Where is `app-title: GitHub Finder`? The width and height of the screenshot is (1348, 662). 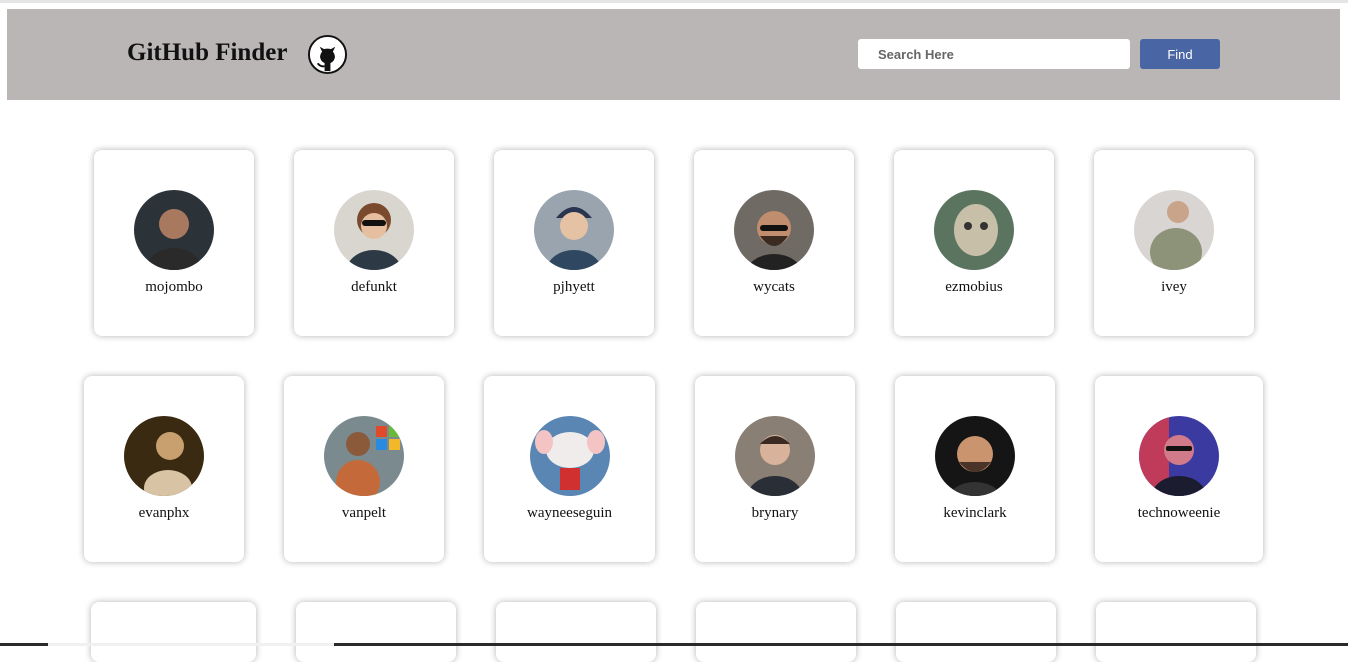 app-title: GitHub Finder is located at coordinates (207, 52).